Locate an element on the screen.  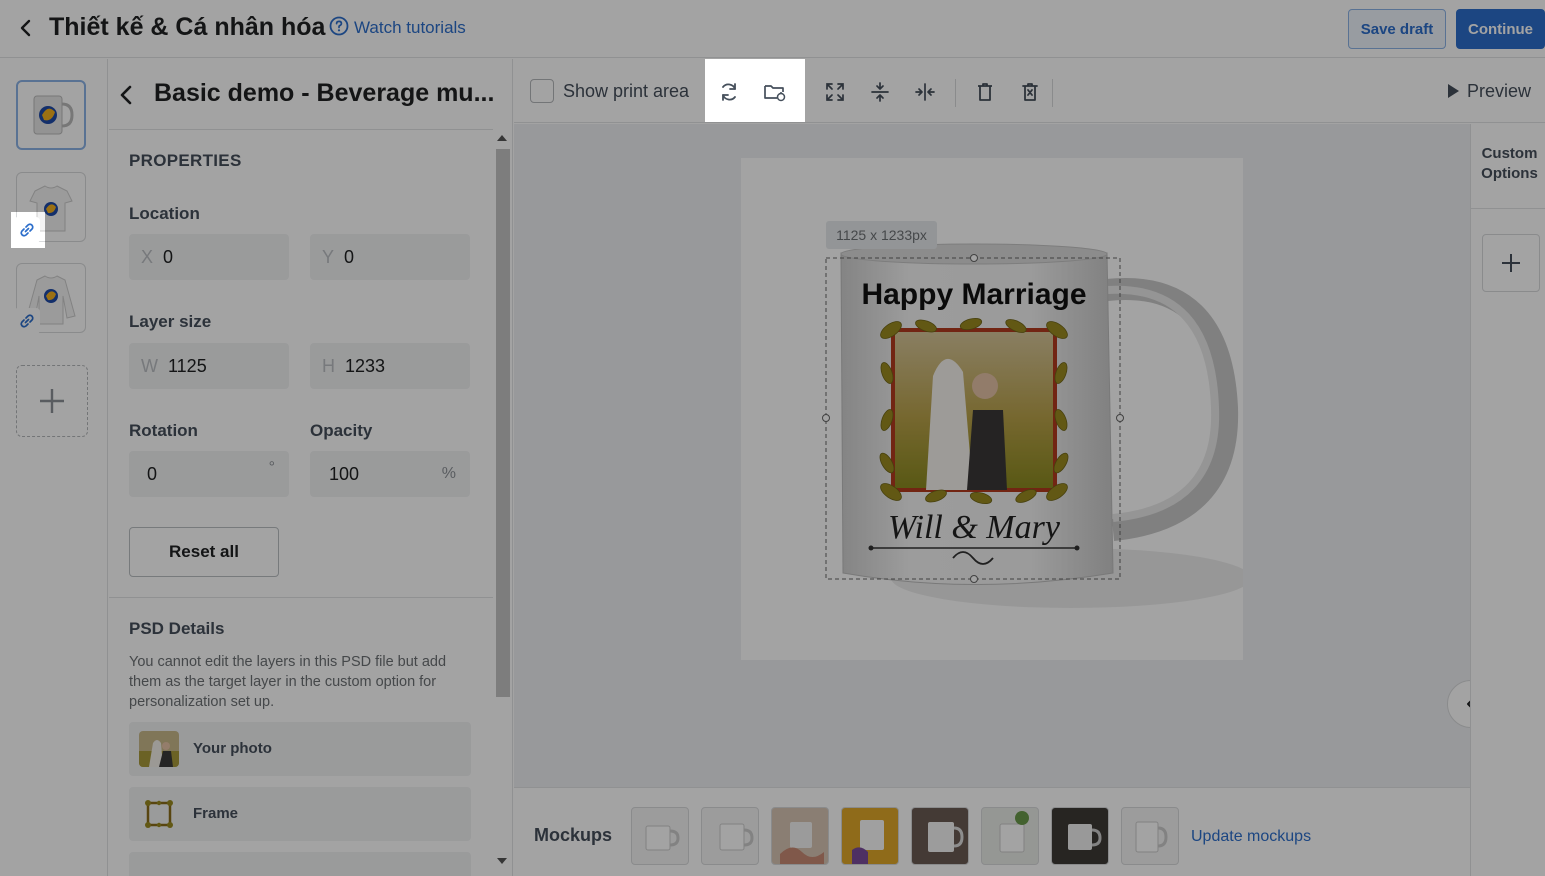
scroll-down-arrow-icon is located at coordinates (502, 861).